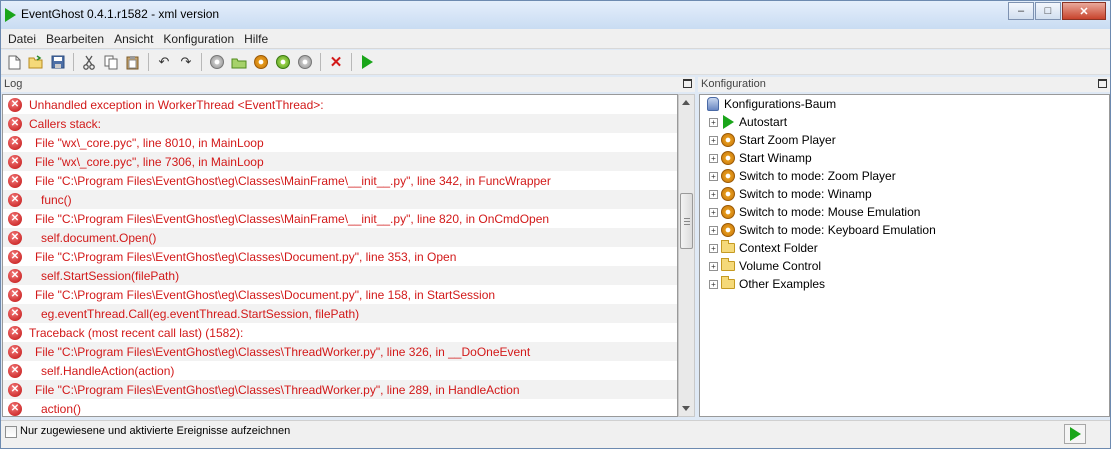 This screenshot has height=449, width=1111. I want to click on menu-bearbeiten: Bearbeiten, so click(75, 39).